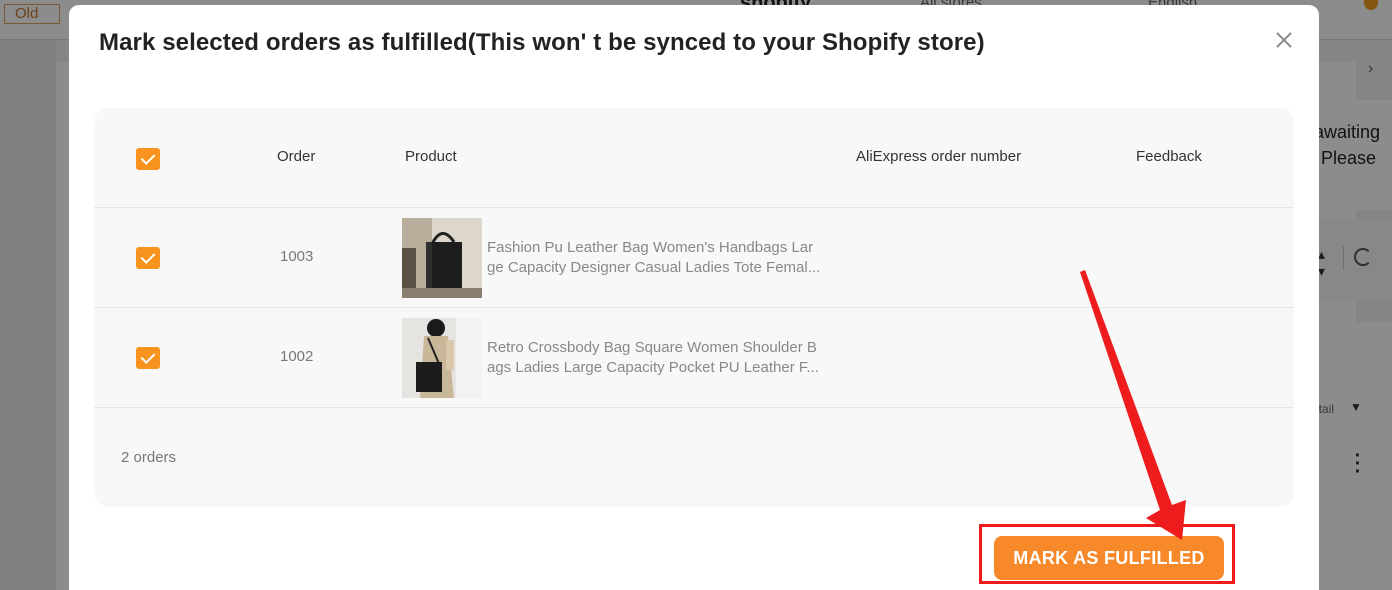 Image resolution: width=1392 pixels, height=590 pixels. Describe the element at coordinates (1169, 156) in the screenshot. I see `column-header-feedback: Feedback` at that location.